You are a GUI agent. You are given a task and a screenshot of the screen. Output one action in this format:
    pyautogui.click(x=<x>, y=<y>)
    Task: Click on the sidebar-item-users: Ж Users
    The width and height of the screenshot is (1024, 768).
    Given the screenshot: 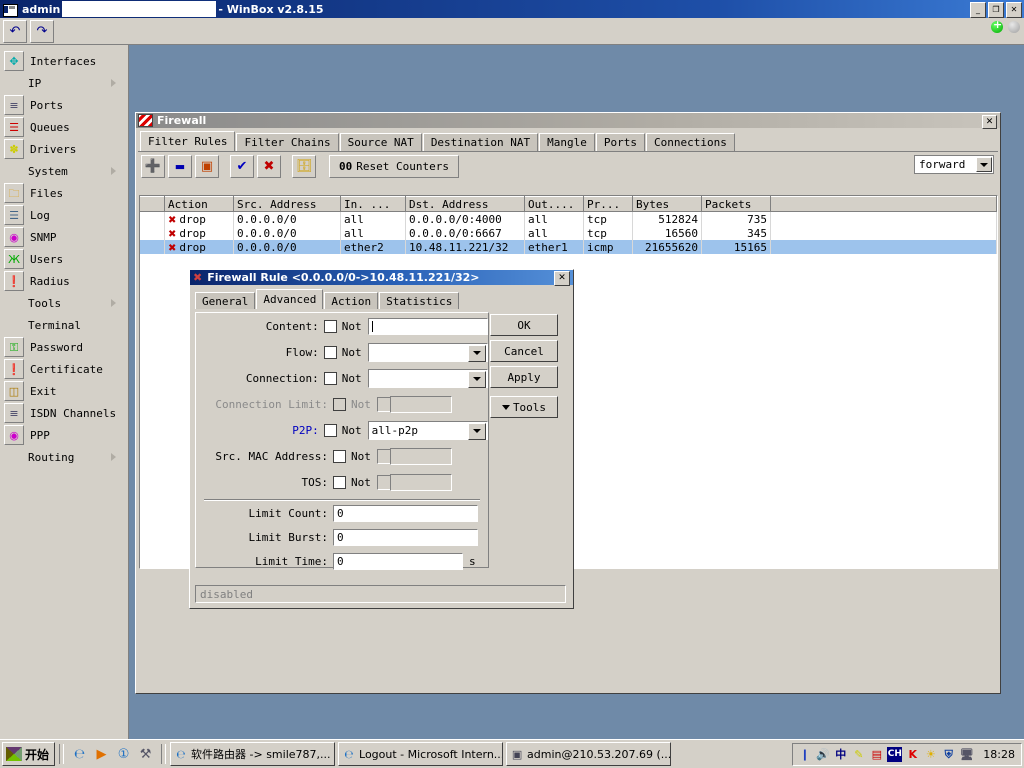 What is the action you would take?
    pyautogui.click(x=64, y=259)
    